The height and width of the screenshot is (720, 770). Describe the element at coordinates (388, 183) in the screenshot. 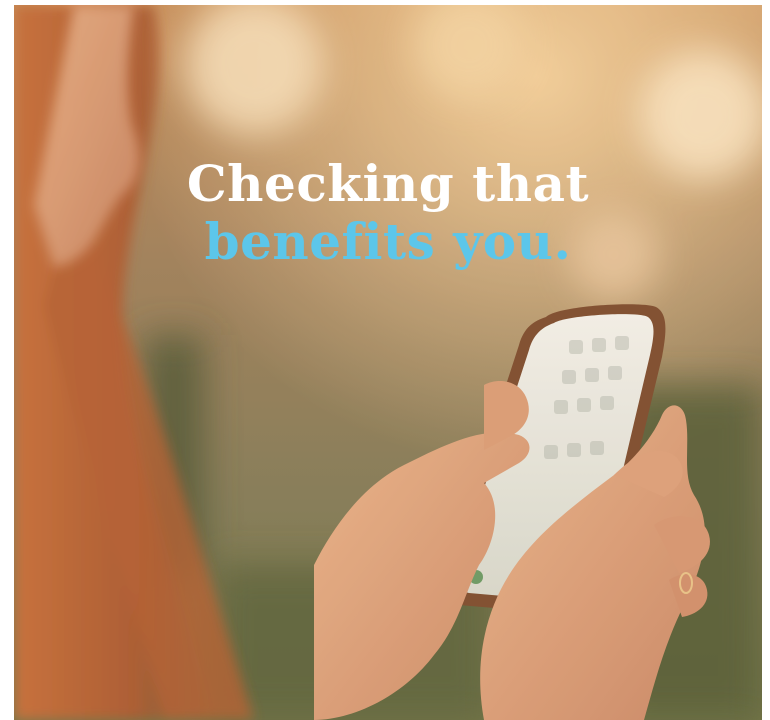

I see `headline-line-1: Checking that` at that location.